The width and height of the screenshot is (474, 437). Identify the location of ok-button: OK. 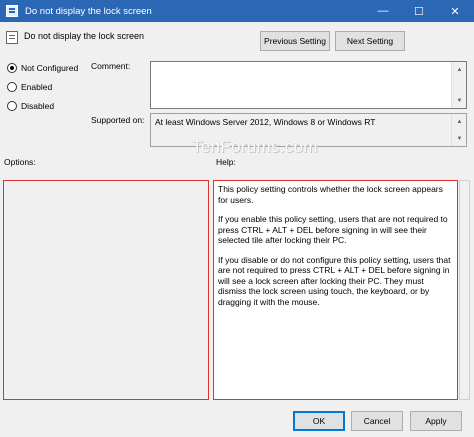
(319, 421).